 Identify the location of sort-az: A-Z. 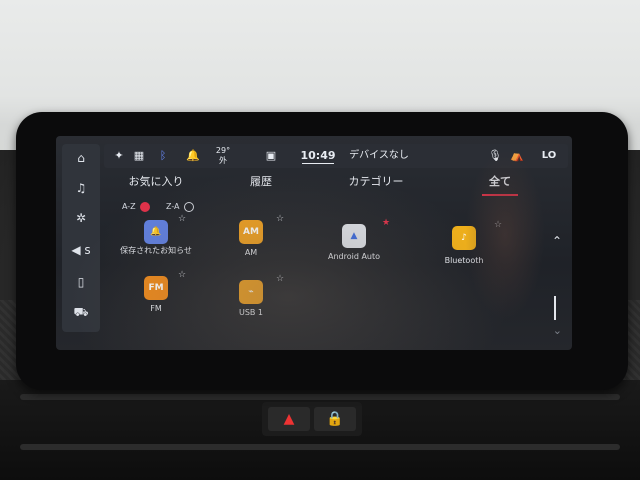
(136, 207).